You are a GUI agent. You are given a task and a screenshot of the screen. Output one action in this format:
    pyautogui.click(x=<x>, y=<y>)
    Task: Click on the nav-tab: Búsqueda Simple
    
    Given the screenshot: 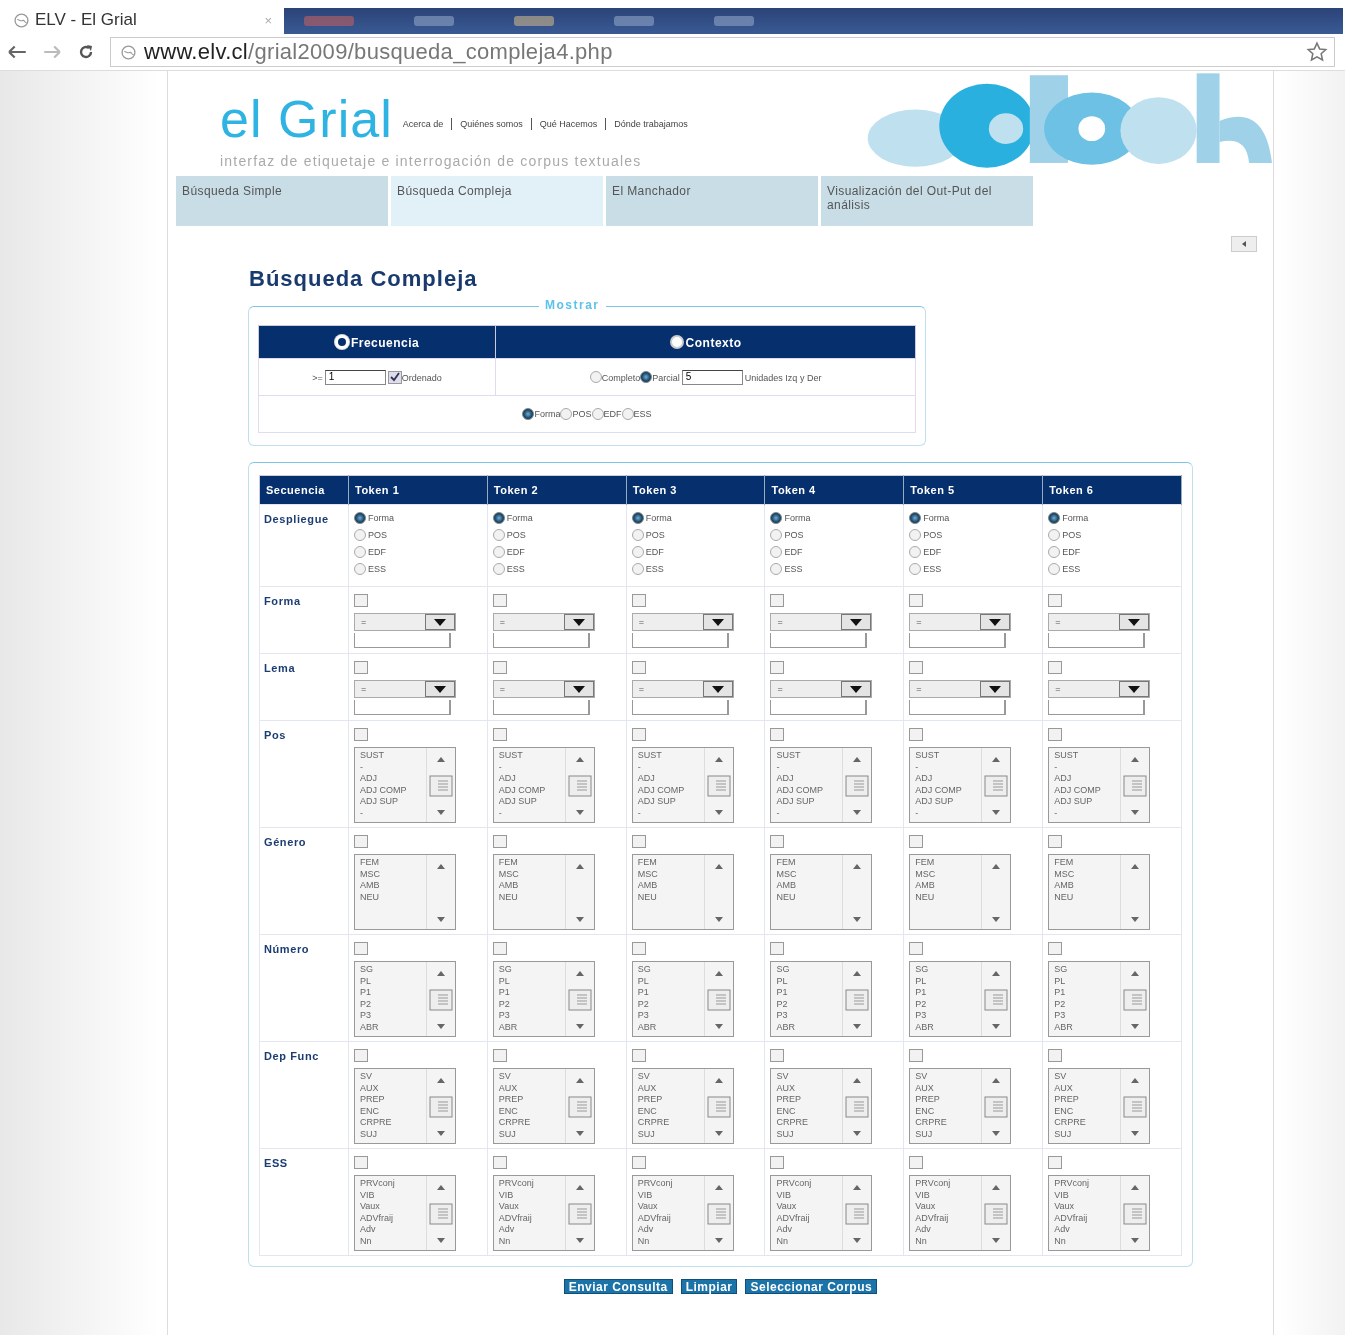 What is the action you would take?
    pyautogui.click(x=282, y=201)
    